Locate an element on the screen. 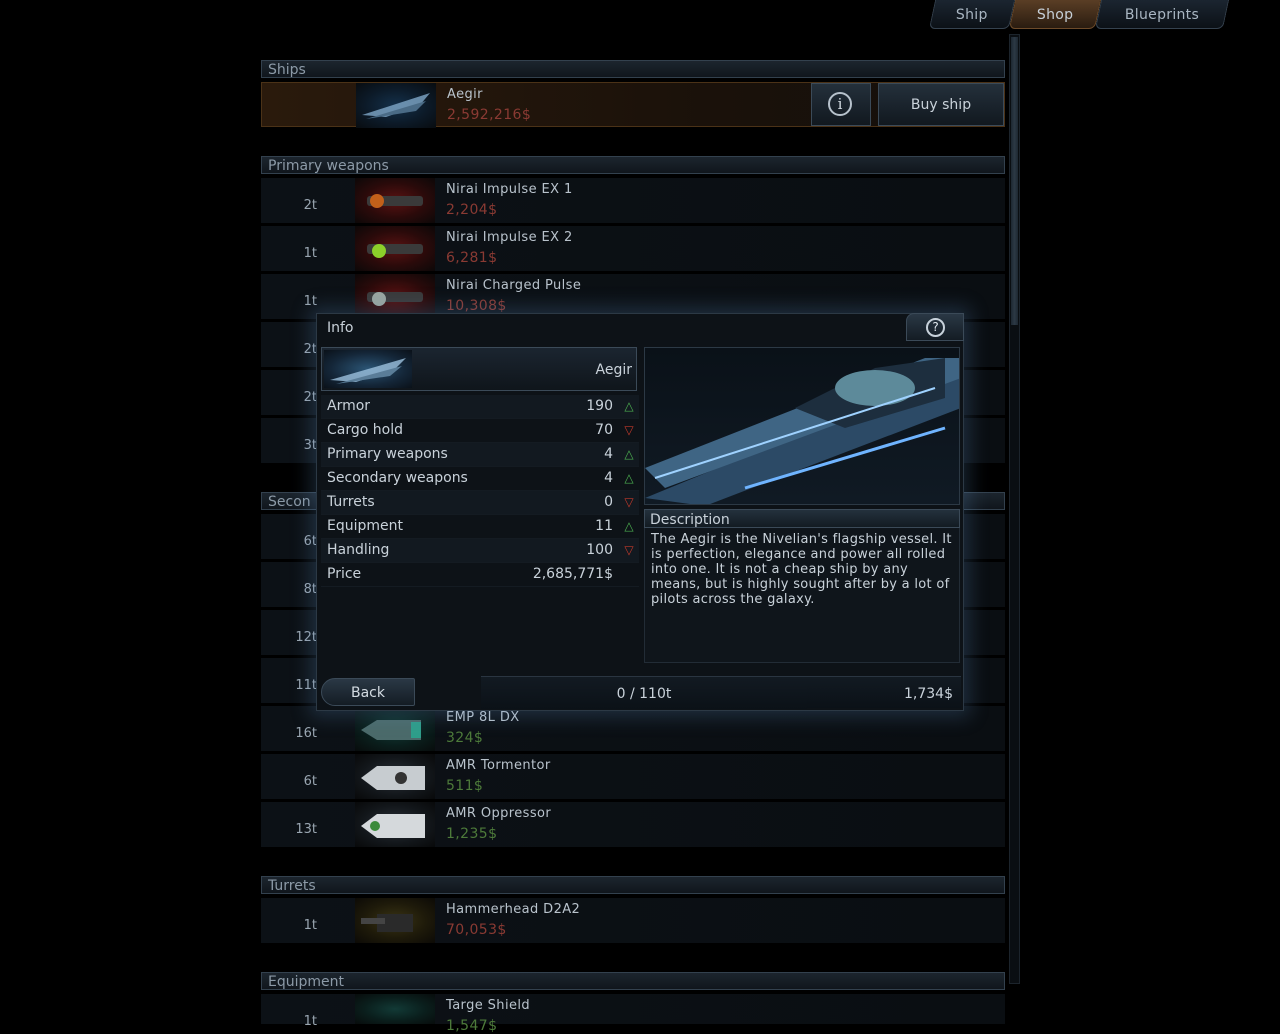 The height and width of the screenshot is (1034, 1280). section-header-primary-weapons: Primary weapons is located at coordinates (633, 165).